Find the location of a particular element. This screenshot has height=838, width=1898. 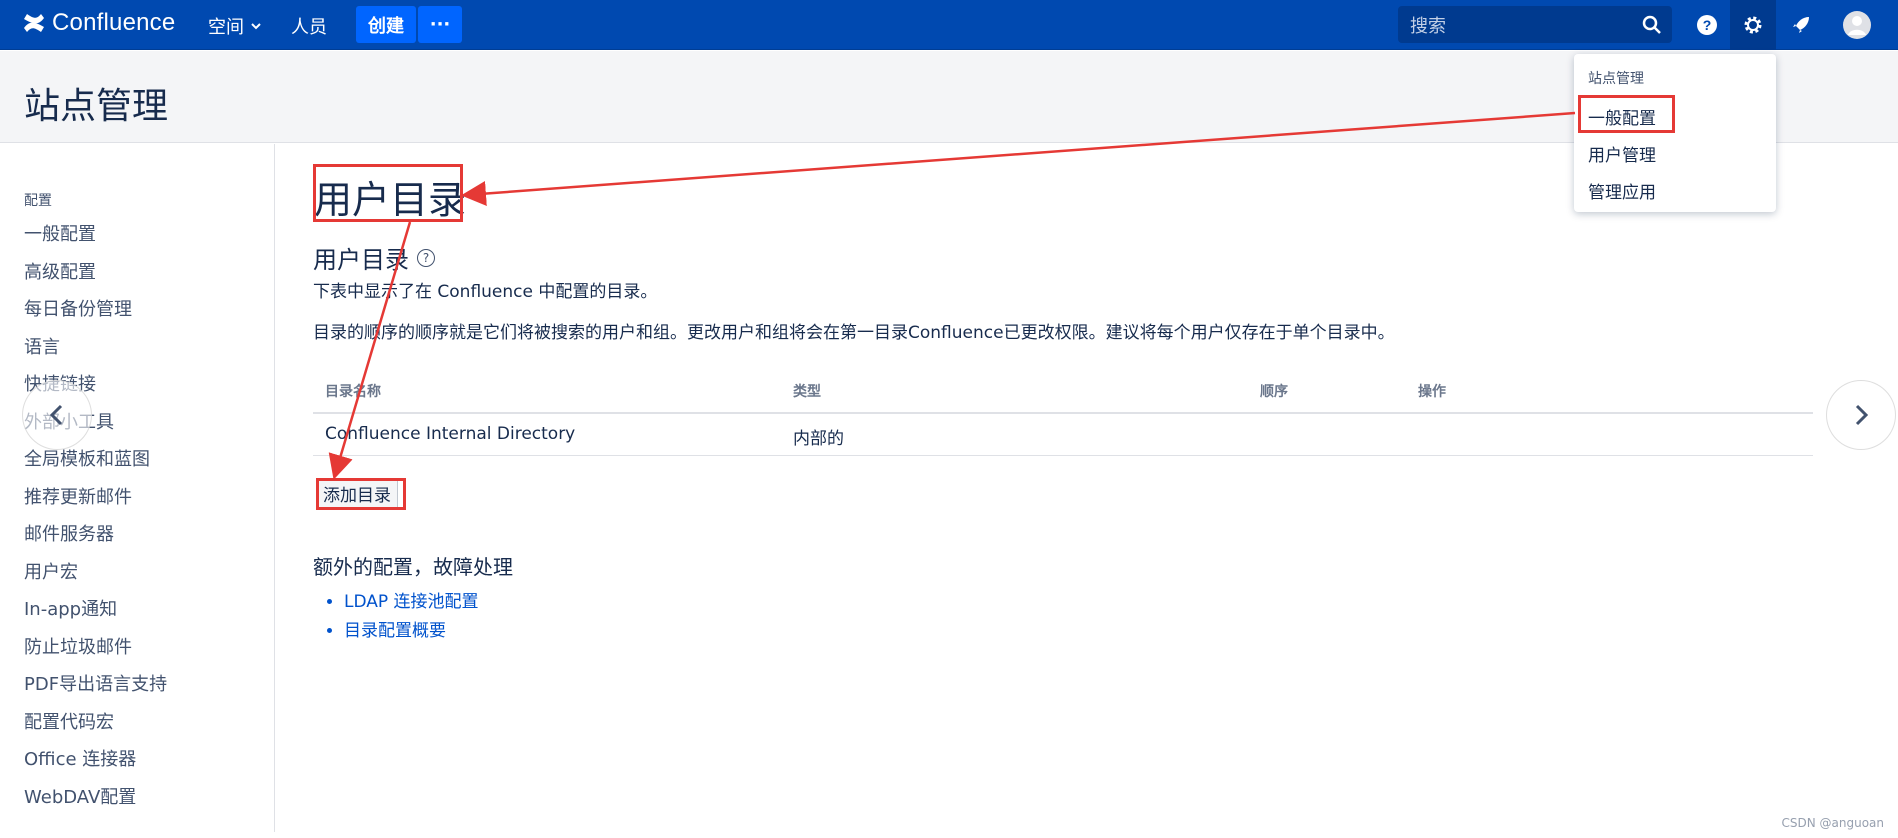

site-admin-dropdown: 站点管理 一般配置 用户管理 管理应用 is located at coordinates (1675, 133).